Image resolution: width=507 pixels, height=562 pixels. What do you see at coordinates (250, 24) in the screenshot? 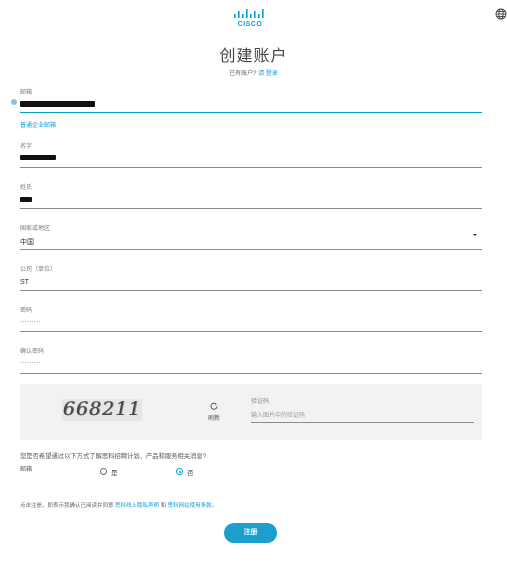
I see `logo-text: CISCO` at bounding box center [250, 24].